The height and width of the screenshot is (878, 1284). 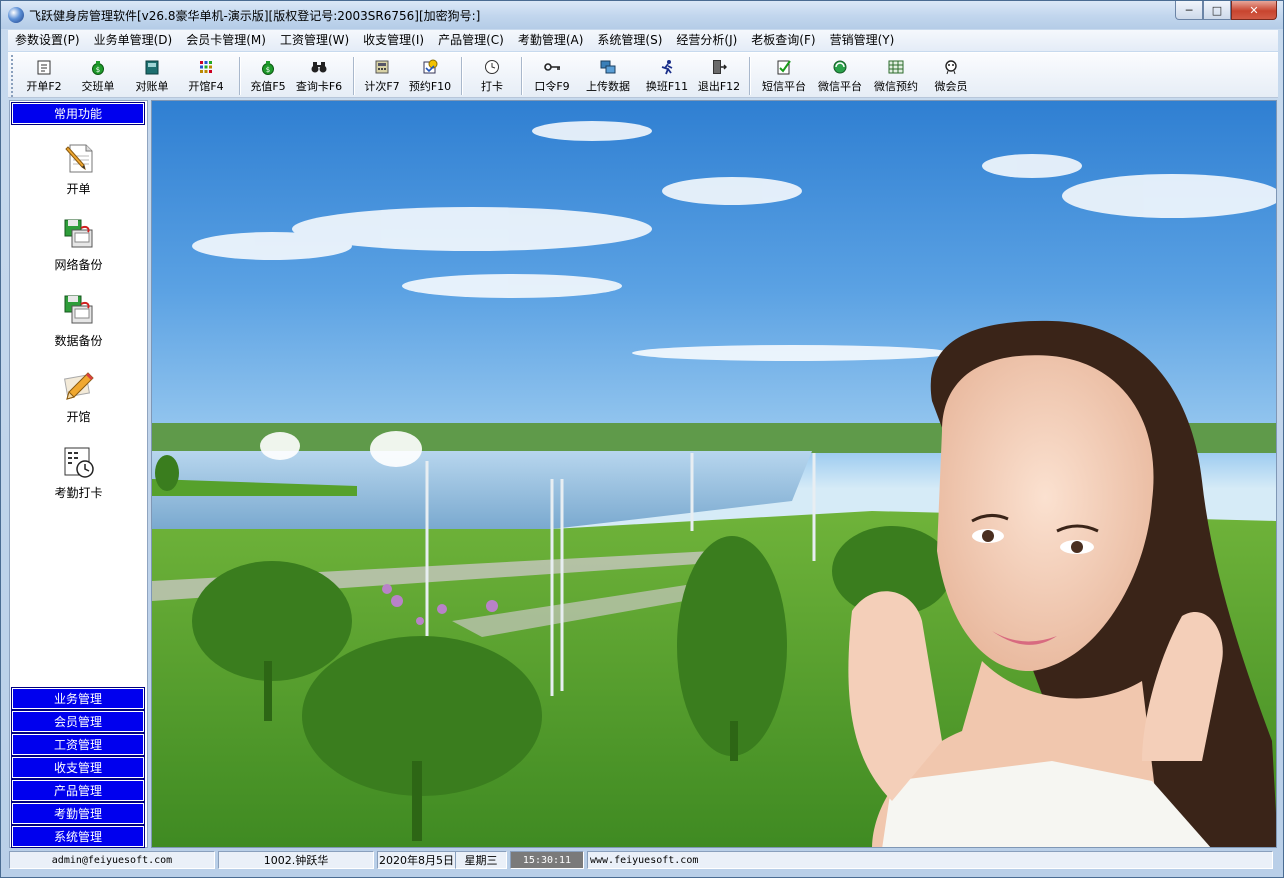 What do you see at coordinates (78, 189) in the screenshot?
I see `shortcut-open-bill-label: 开单` at bounding box center [78, 189].